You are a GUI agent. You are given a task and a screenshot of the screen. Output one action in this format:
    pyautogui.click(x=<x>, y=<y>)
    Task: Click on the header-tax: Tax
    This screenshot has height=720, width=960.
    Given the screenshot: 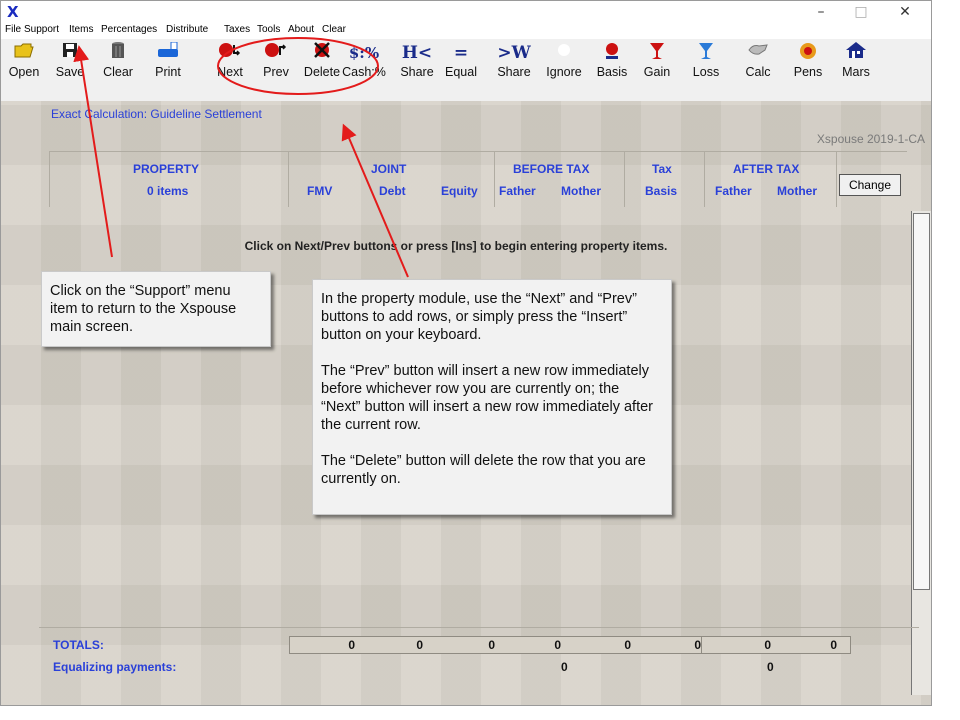 What is the action you would take?
    pyautogui.click(x=662, y=169)
    